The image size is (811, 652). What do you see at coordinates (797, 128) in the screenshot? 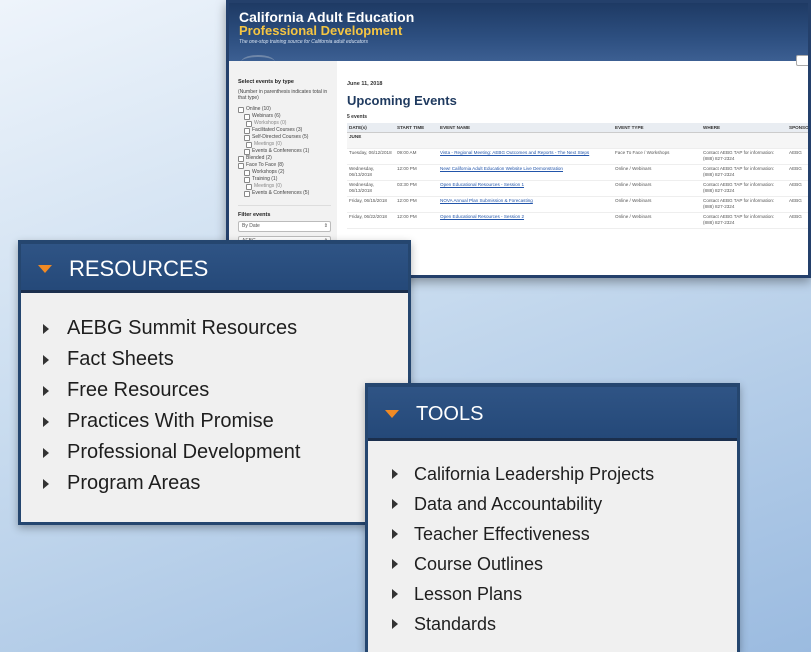
I see `column-header: SPONSOR` at bounding box center [797, 128].